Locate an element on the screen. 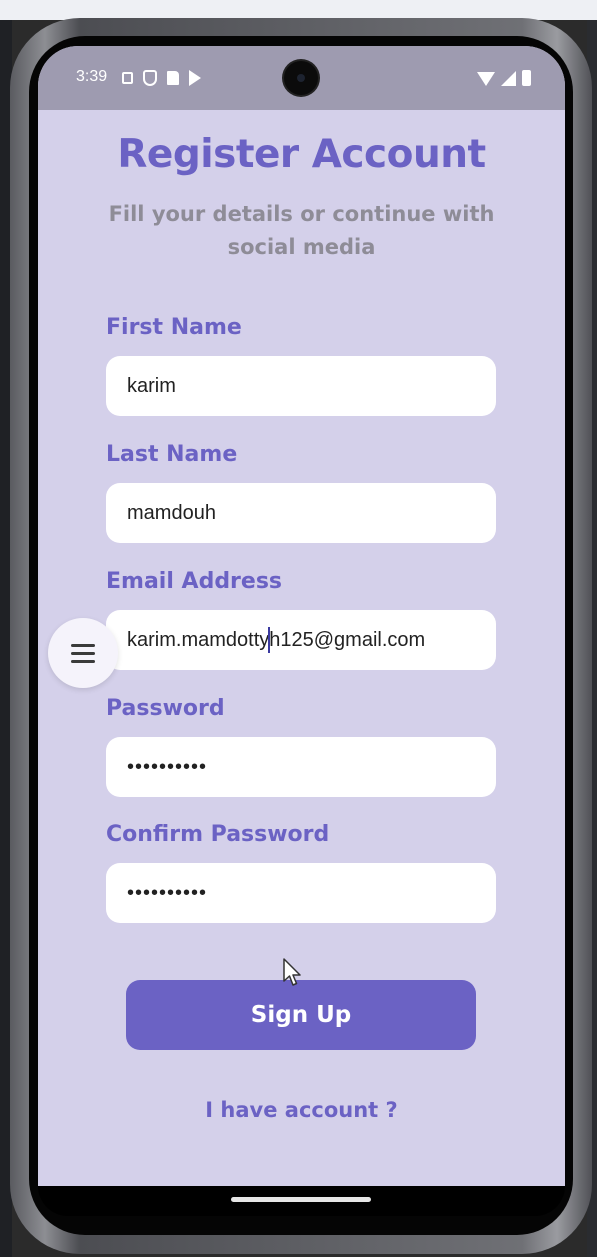 This screenshot has width=597, height=1257. menu-icon is located at coordinates (83, 653).